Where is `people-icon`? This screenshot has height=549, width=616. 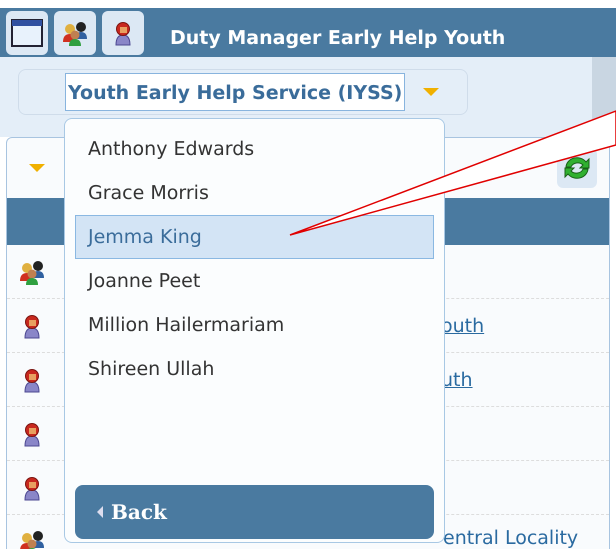
people-icon is located at coordinates (75, 33).